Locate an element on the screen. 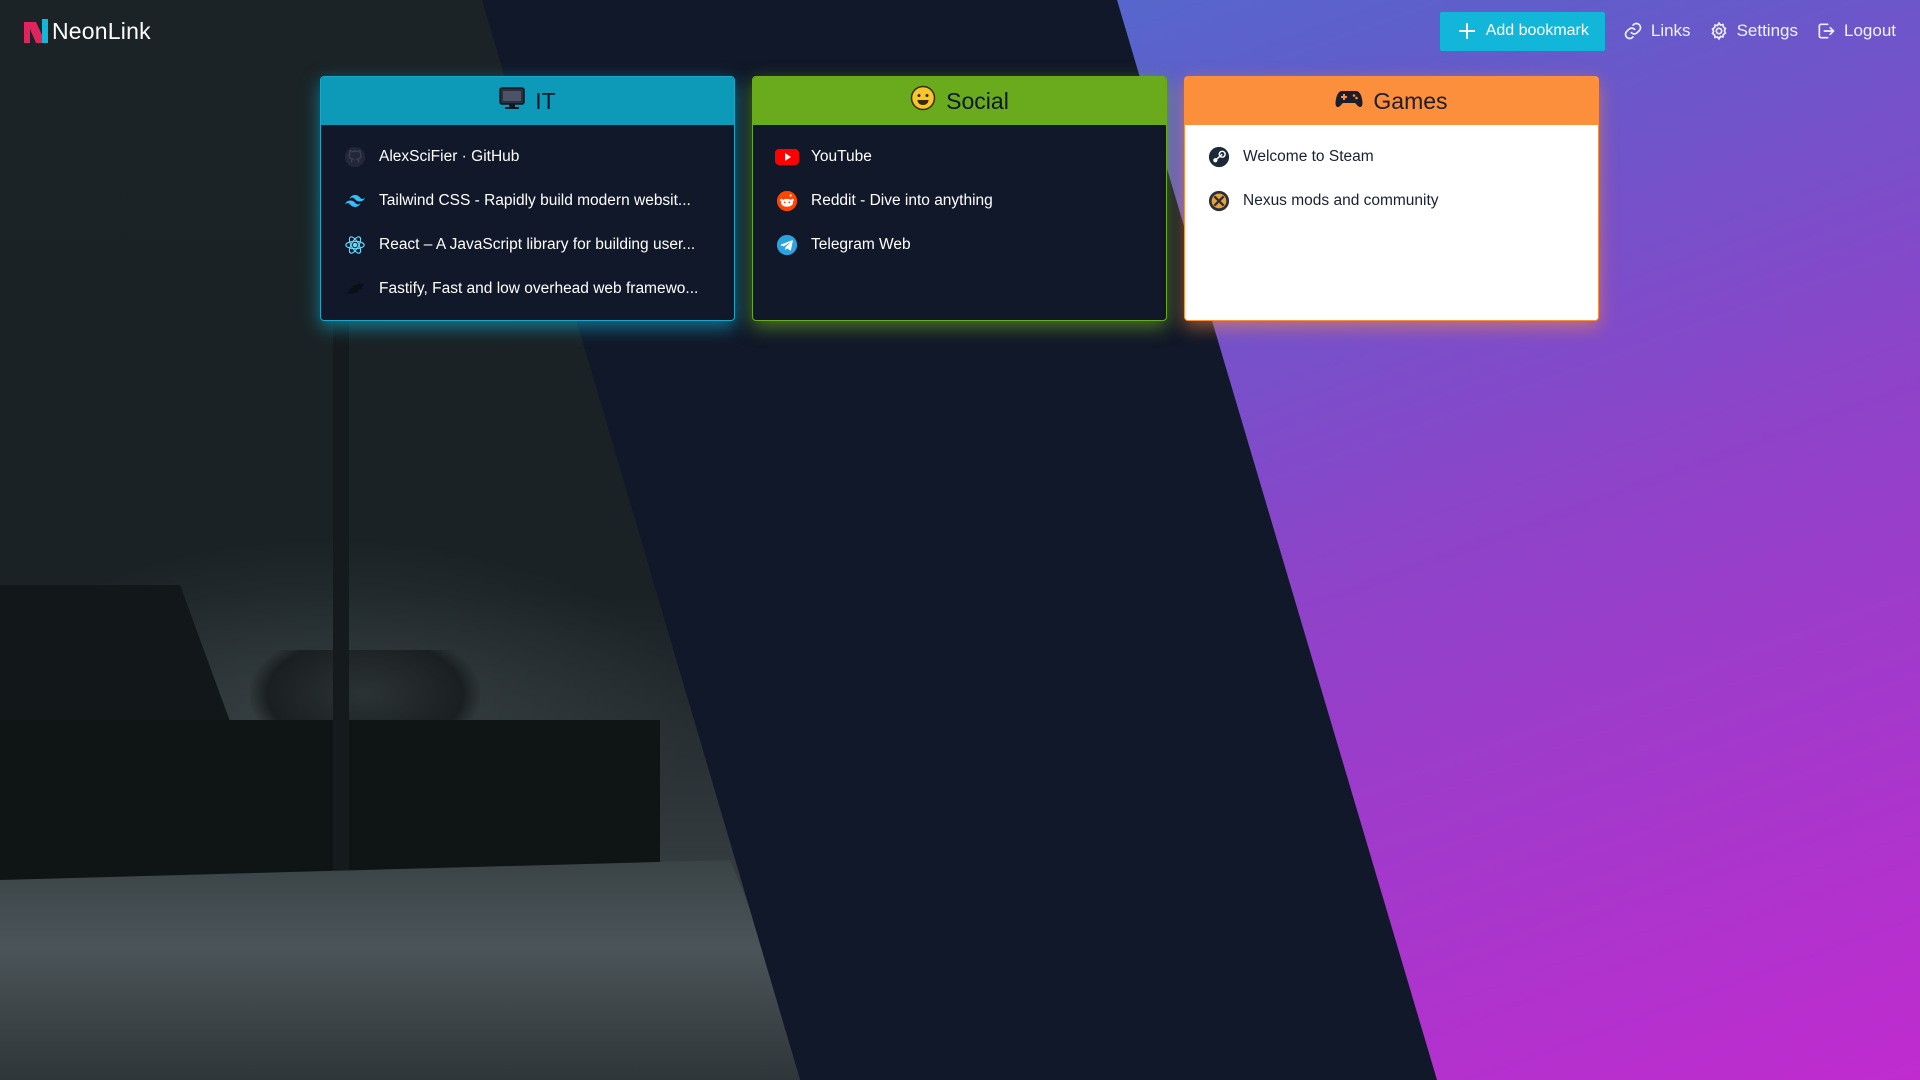  tailwind-icon is located at coordinates (355, 201).